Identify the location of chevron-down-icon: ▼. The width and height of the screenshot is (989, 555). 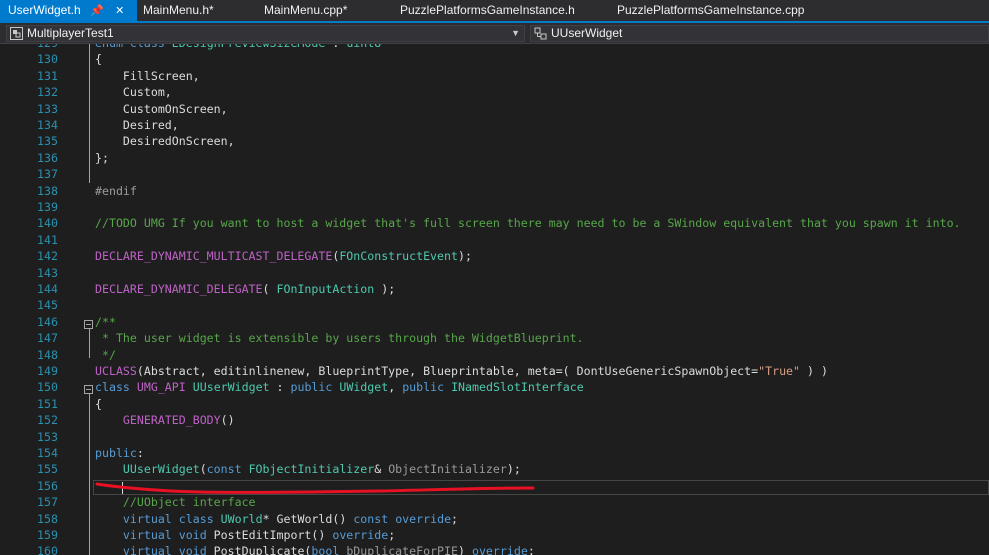
(515, 33).